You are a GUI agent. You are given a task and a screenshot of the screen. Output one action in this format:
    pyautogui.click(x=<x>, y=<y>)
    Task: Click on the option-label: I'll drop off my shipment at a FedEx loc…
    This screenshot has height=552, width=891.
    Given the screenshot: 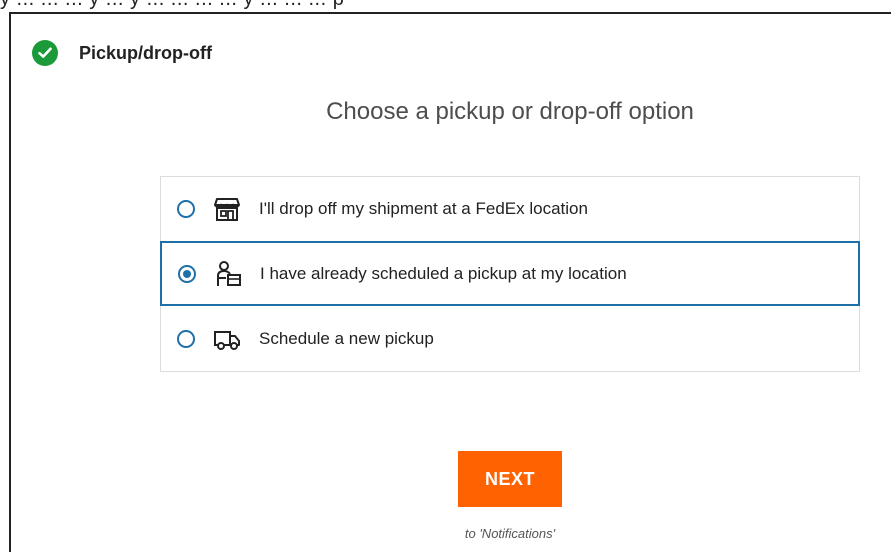 What is the action you would take?
    pyautogui.click(x=423, y=208)
    